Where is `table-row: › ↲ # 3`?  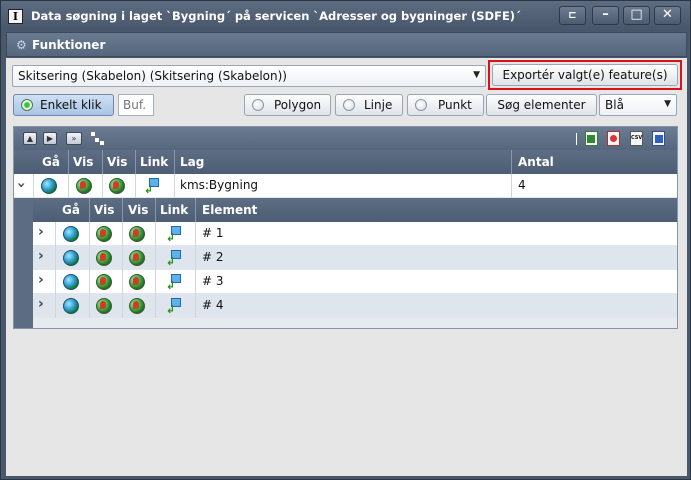 table-row: › ↲ # 3 is located at coordinates (355, 282).